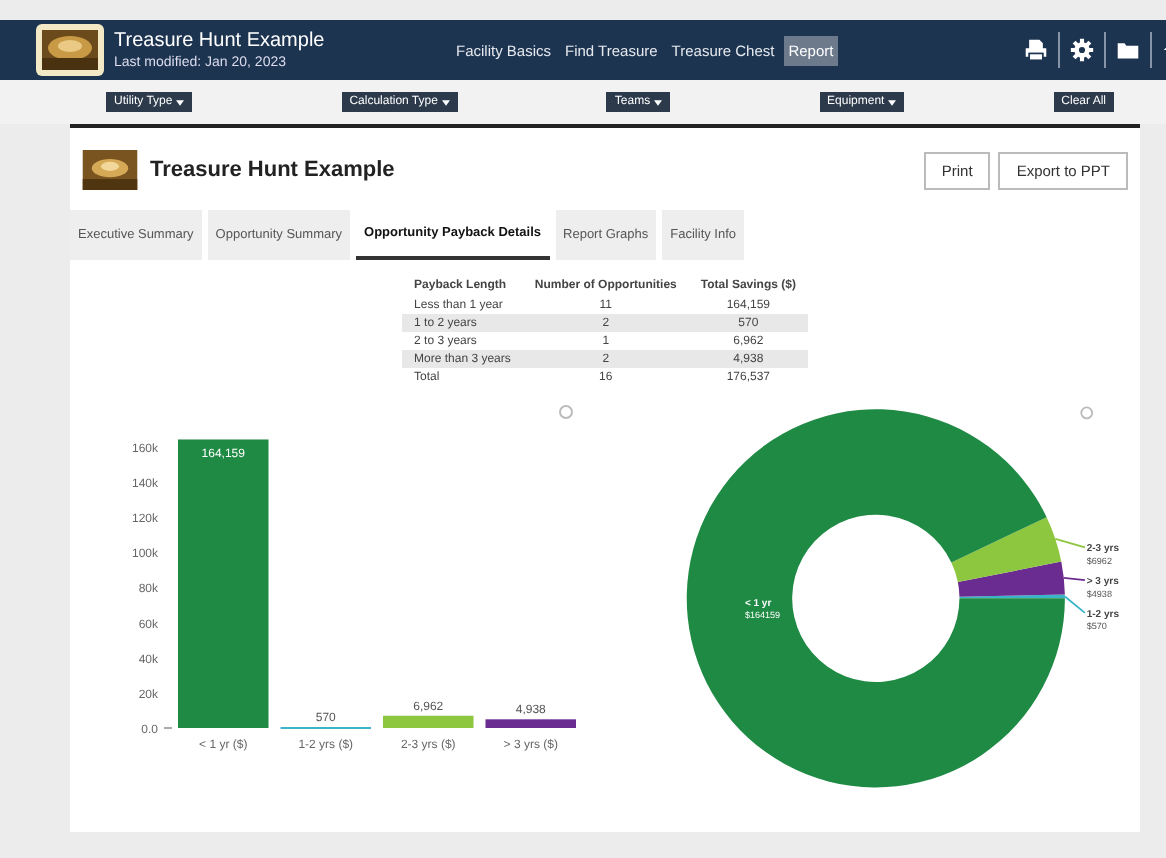  Describe the element at coordinates (168, 728) in the screenshot. I see `y-axis` at that location.